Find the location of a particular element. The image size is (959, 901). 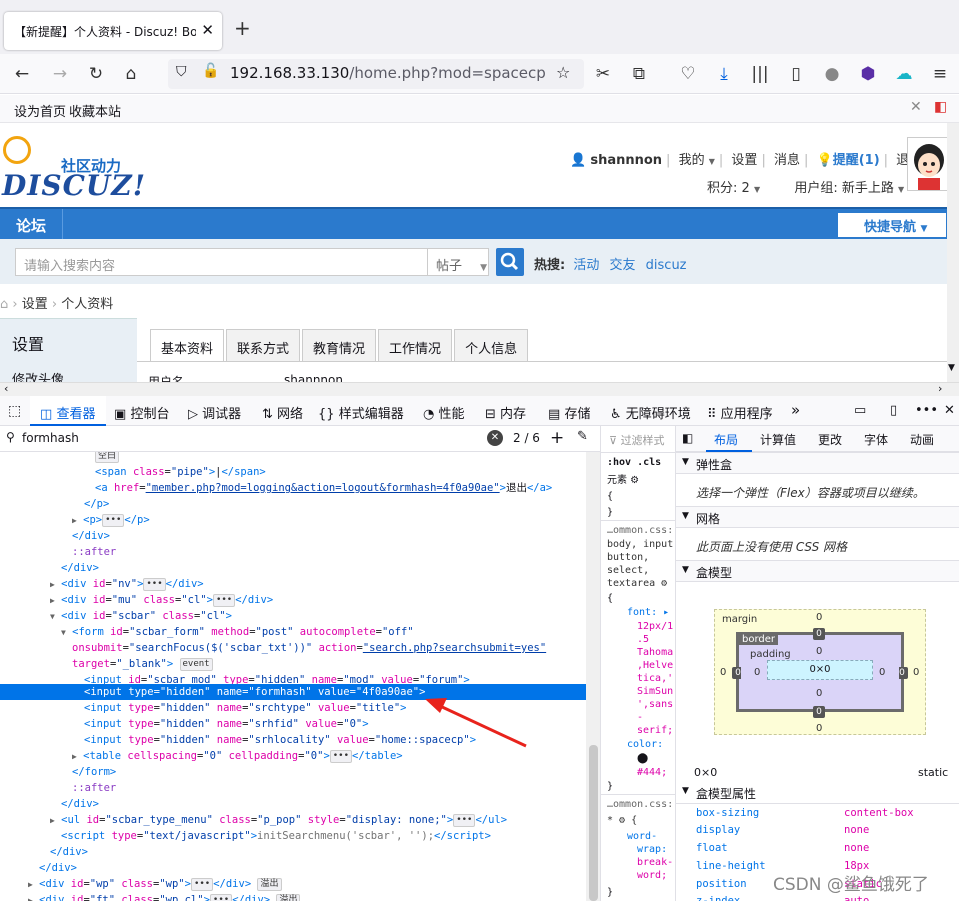

reminder-link: 提醒(1) is located at coordinates (856, 160).